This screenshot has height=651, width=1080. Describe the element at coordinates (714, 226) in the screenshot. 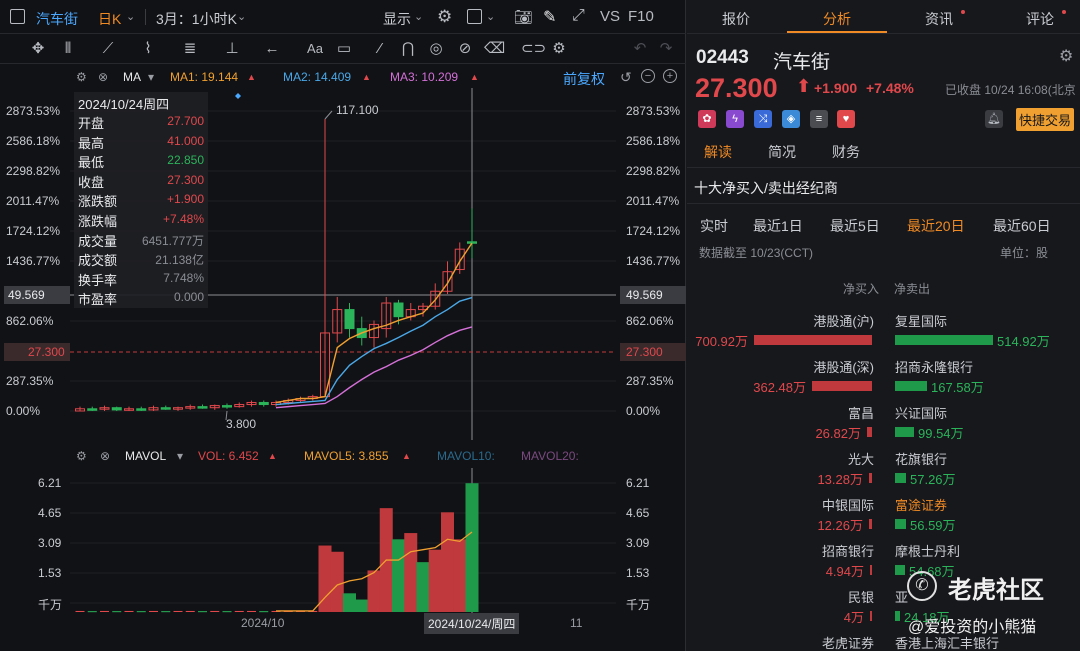

I see `range-realtime: 实时` at that location.